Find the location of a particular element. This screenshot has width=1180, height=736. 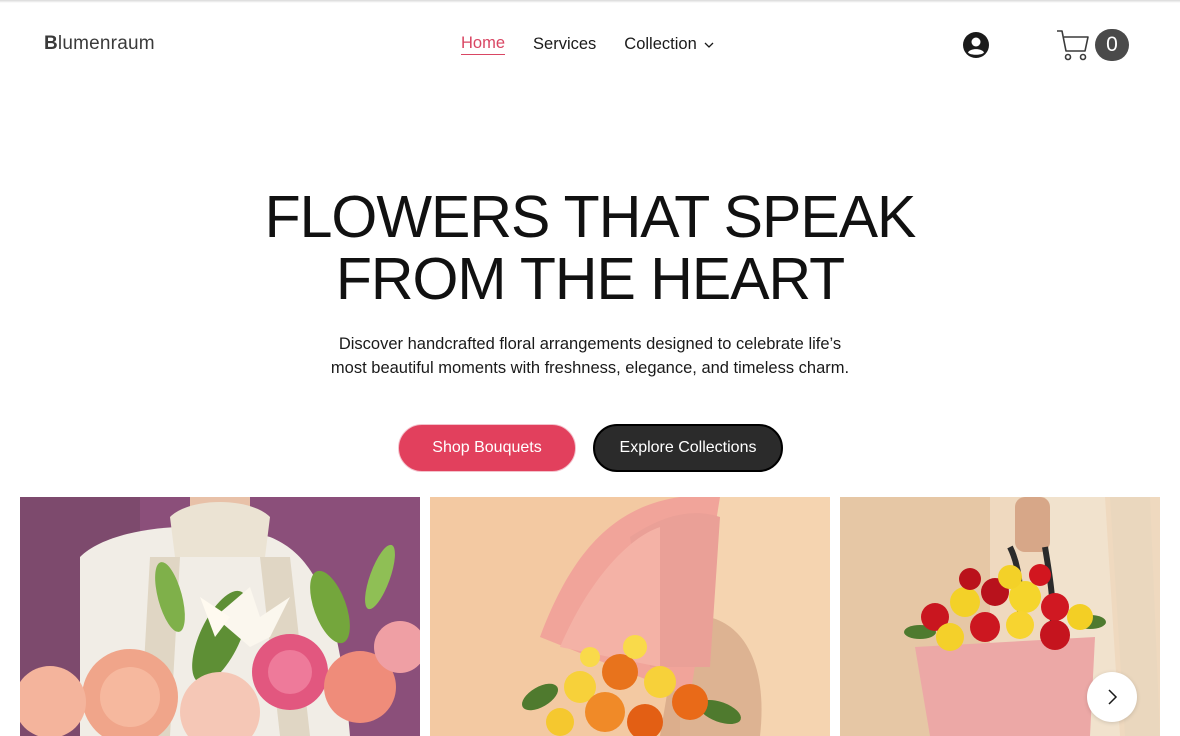

gallery-next-button is located at coordinates (1112, 697).